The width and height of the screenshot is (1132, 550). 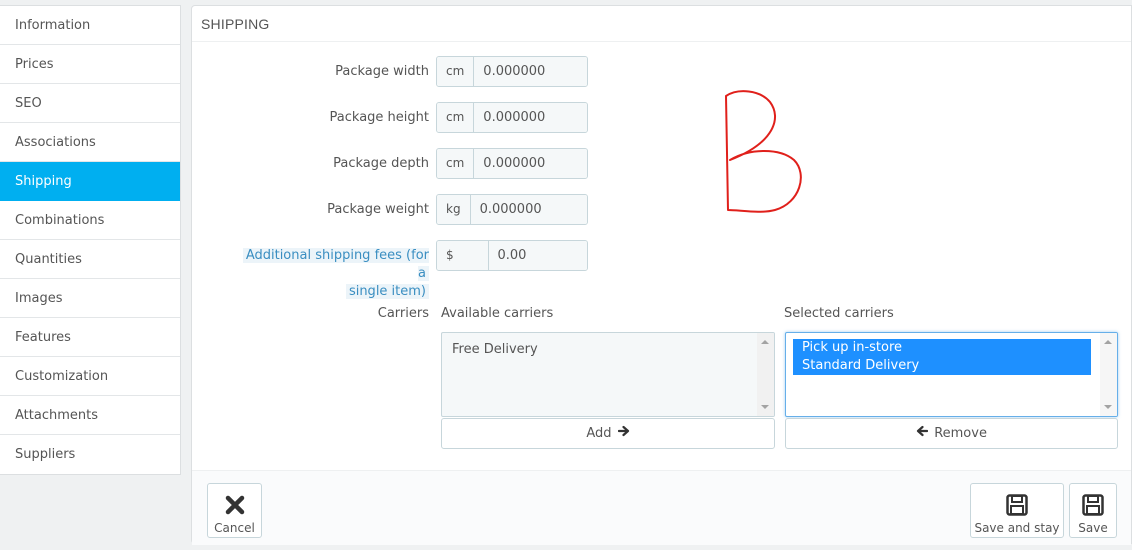 What do you see at coordinates (90, 103) in the screenshot?
I see `sidebar-item-seo: SEO` at bounding box center [90, 103].